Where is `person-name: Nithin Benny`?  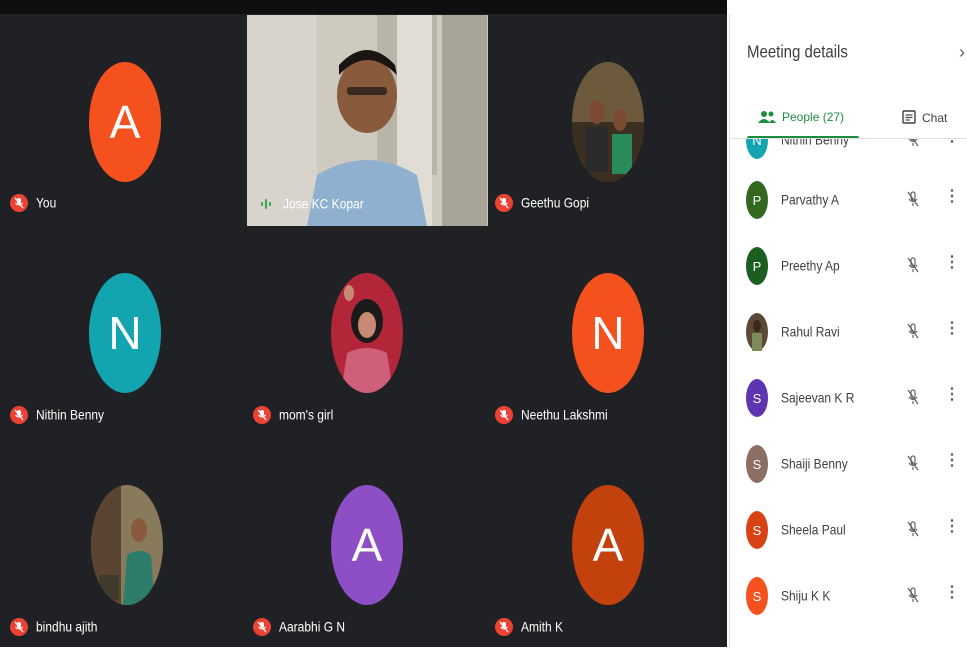
person-name: Nithin Benny is located at coordinates (815, 144).